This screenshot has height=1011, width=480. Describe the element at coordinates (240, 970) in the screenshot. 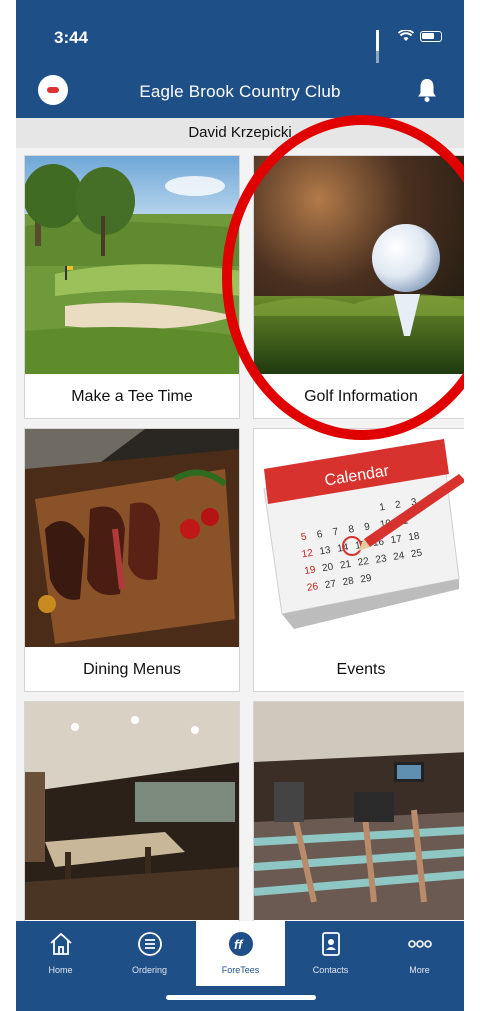

I see `tab-label: ForeTees` at that location.